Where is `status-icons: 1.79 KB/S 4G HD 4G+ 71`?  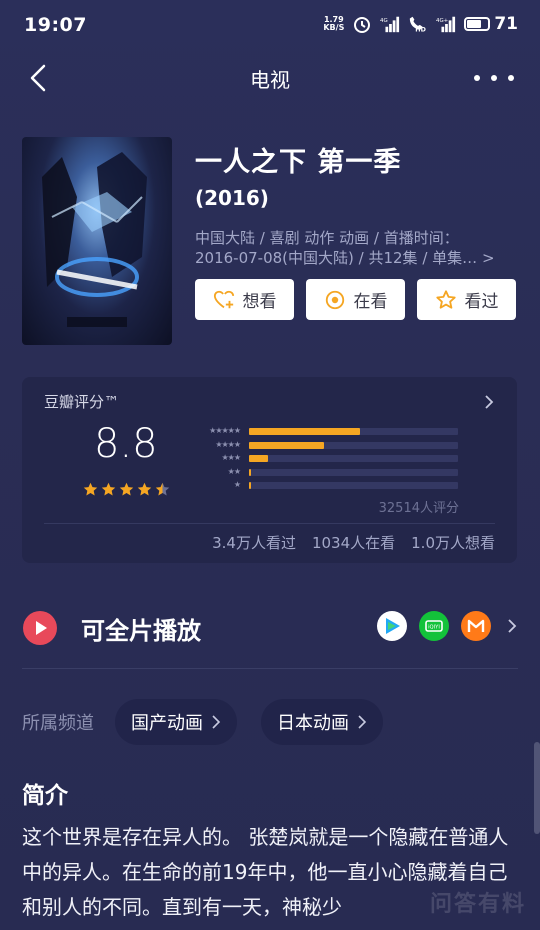 status-icons: 1.79 KB/S 4G HD 4G+ 71 is located at coordinates (420, 24).